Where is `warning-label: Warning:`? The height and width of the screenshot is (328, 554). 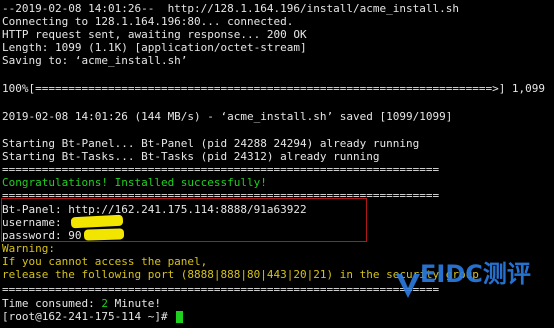 warning-label: Warning: is located at coordinates (28, 248).